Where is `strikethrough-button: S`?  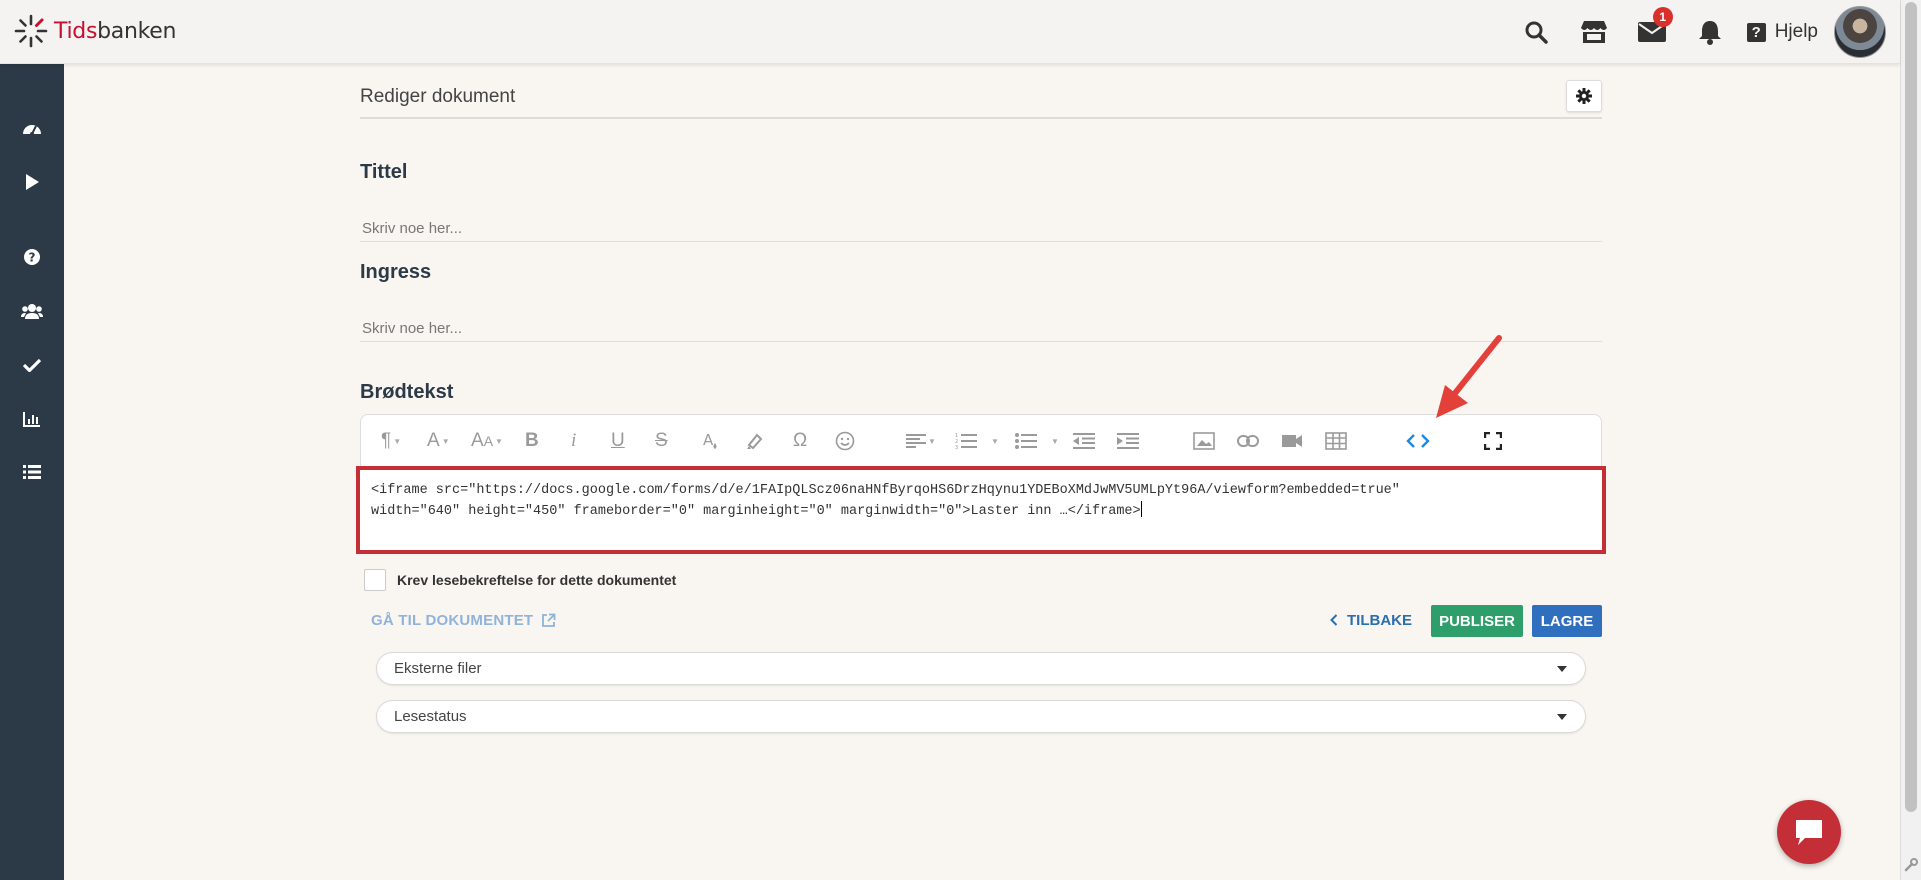
strikethrough-button: S is located at coordinates (661, 441).